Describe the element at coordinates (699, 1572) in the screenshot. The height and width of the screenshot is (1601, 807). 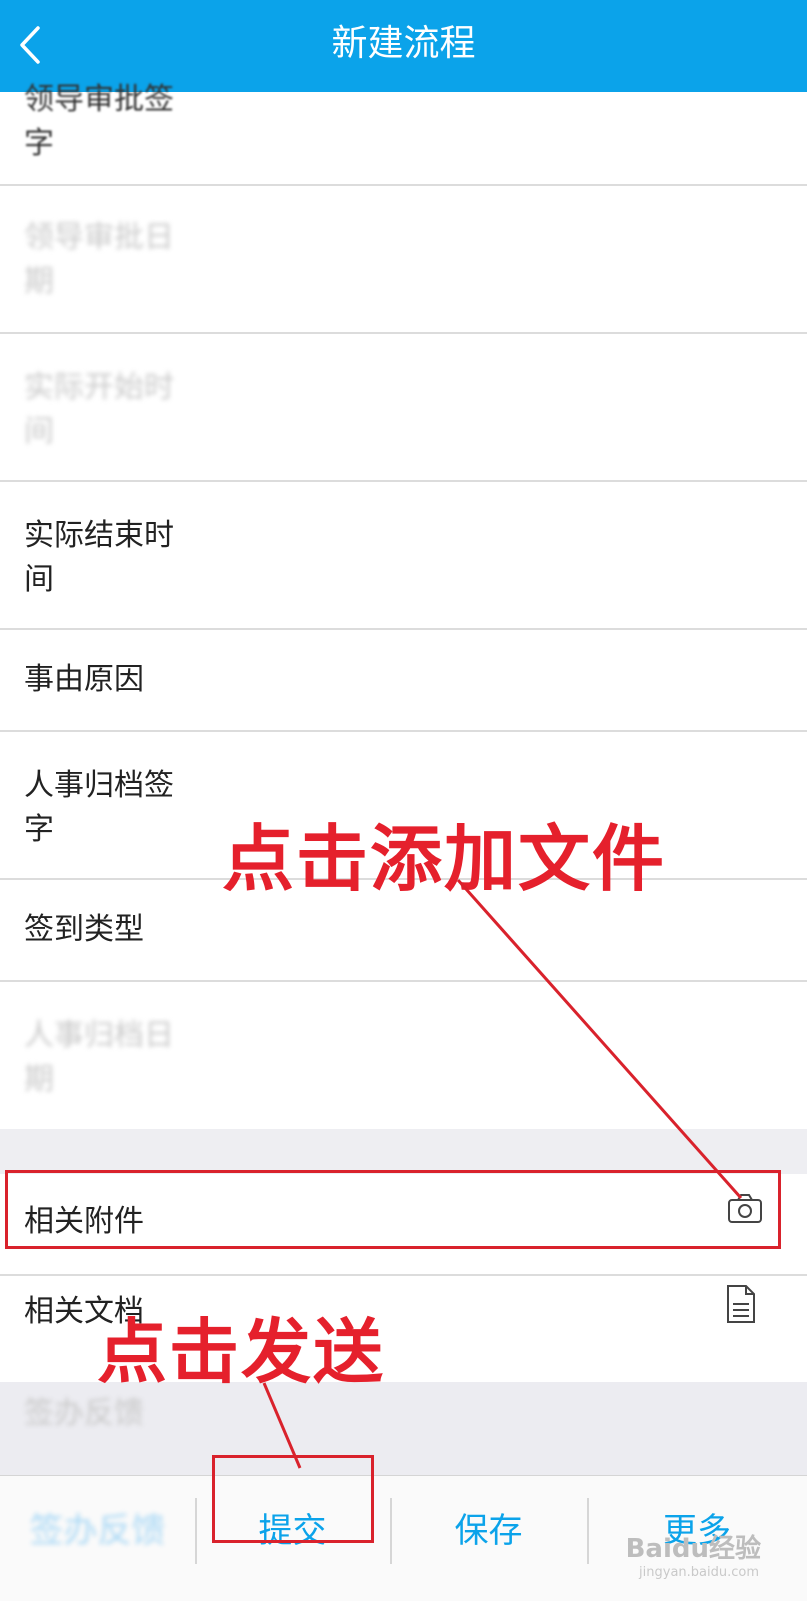
I see `baidu-watermark-url: jingyan.baidu.com` at that location.